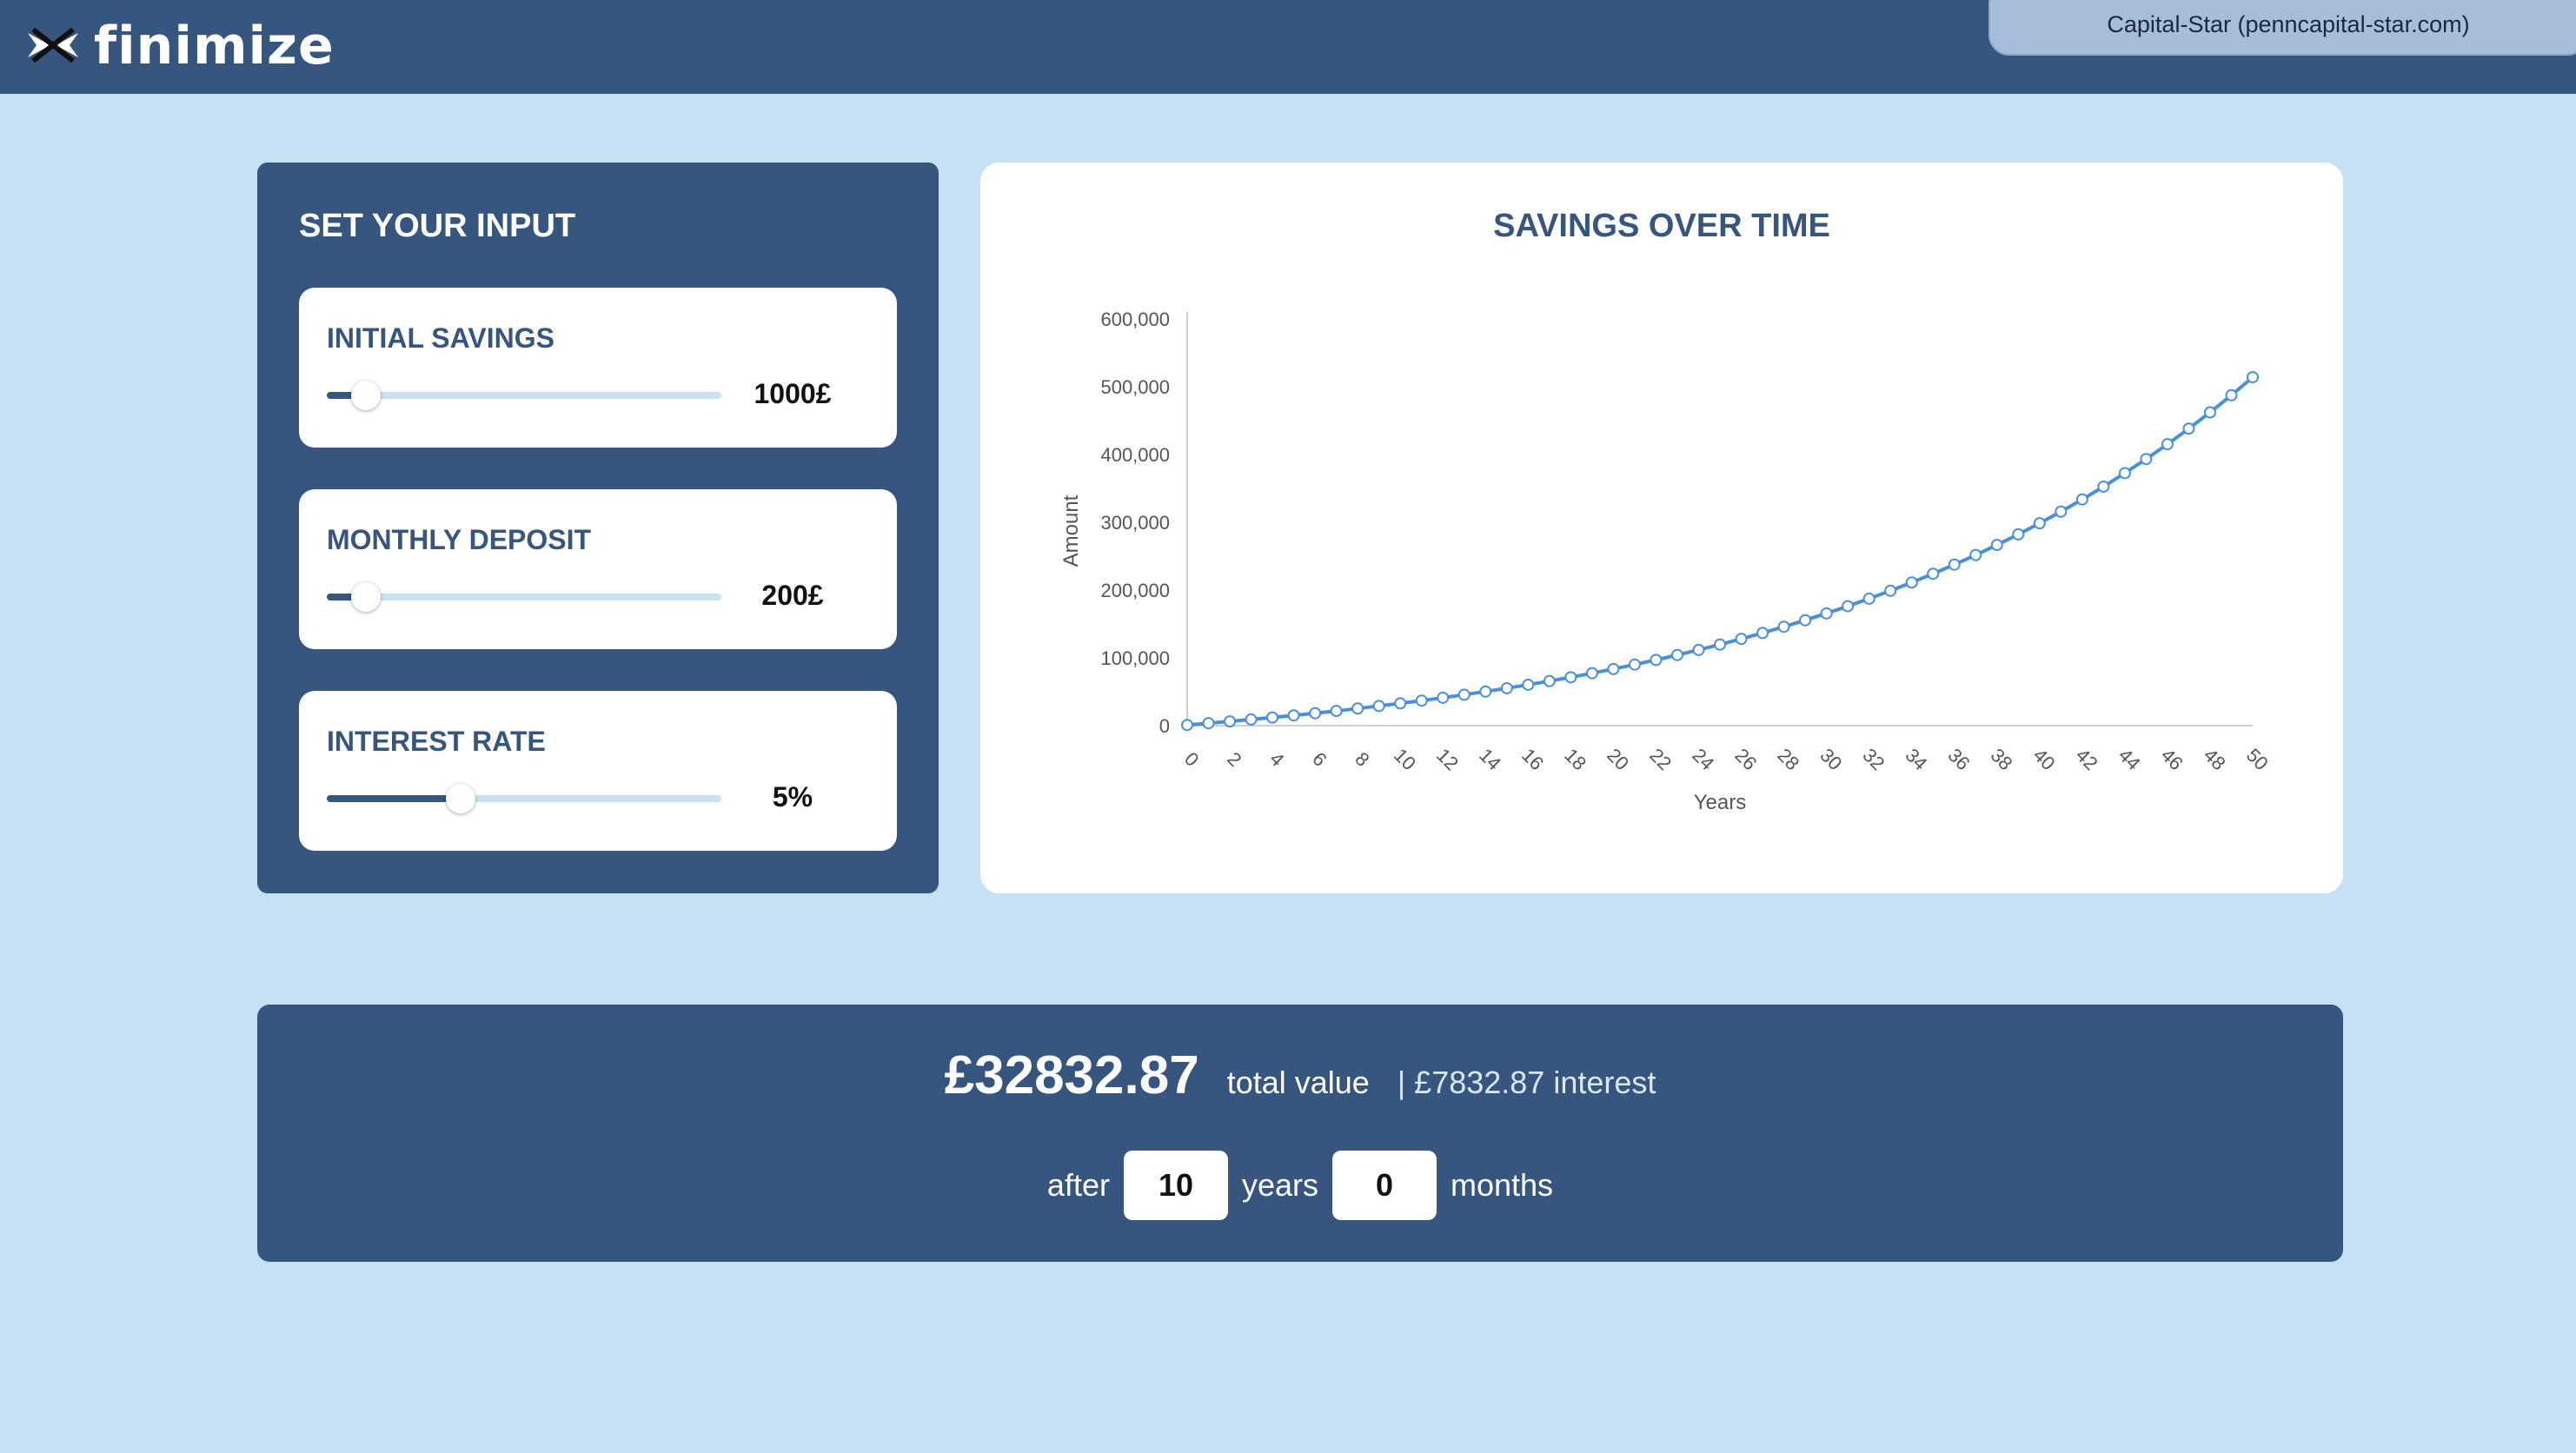  I want to click on x-tick-label: 6, so click(1319, 760).